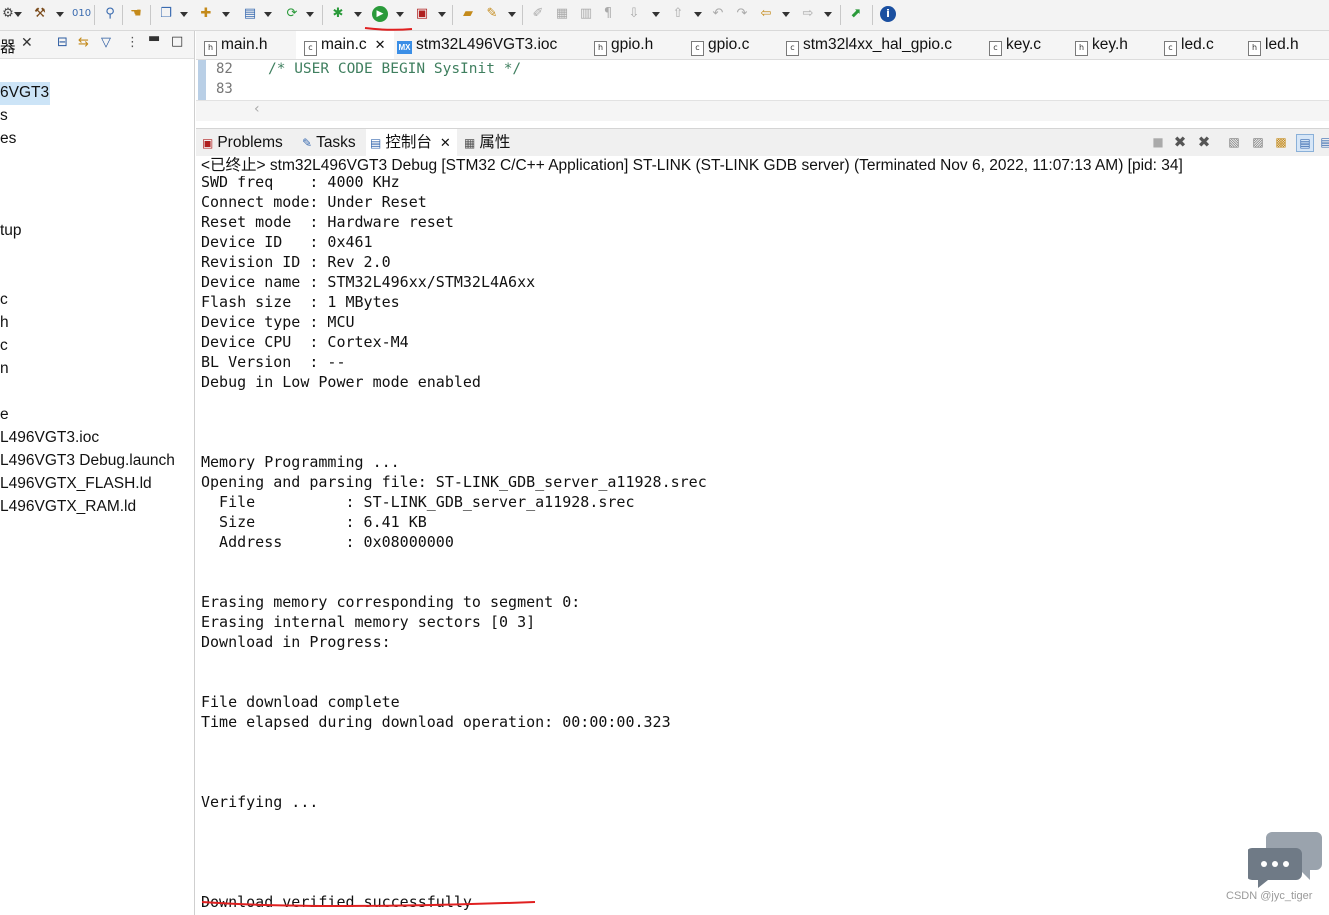 This screenshot has height=915, width=1329. I want to click on wand-icon: ✎, so click(492, 14).